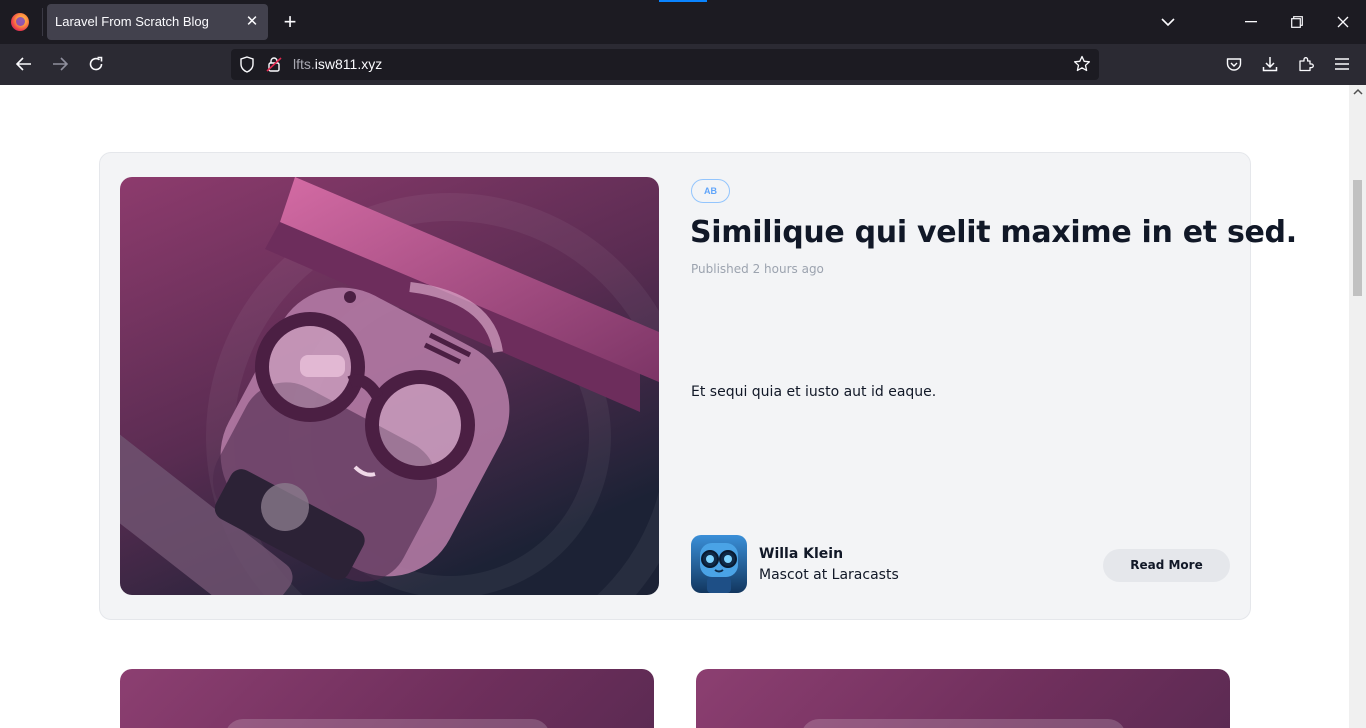  What do you see at coordinates (252, 21) in the screenshot?
I see `tab-close-icon: ✕` at bounding box center [252, 21].